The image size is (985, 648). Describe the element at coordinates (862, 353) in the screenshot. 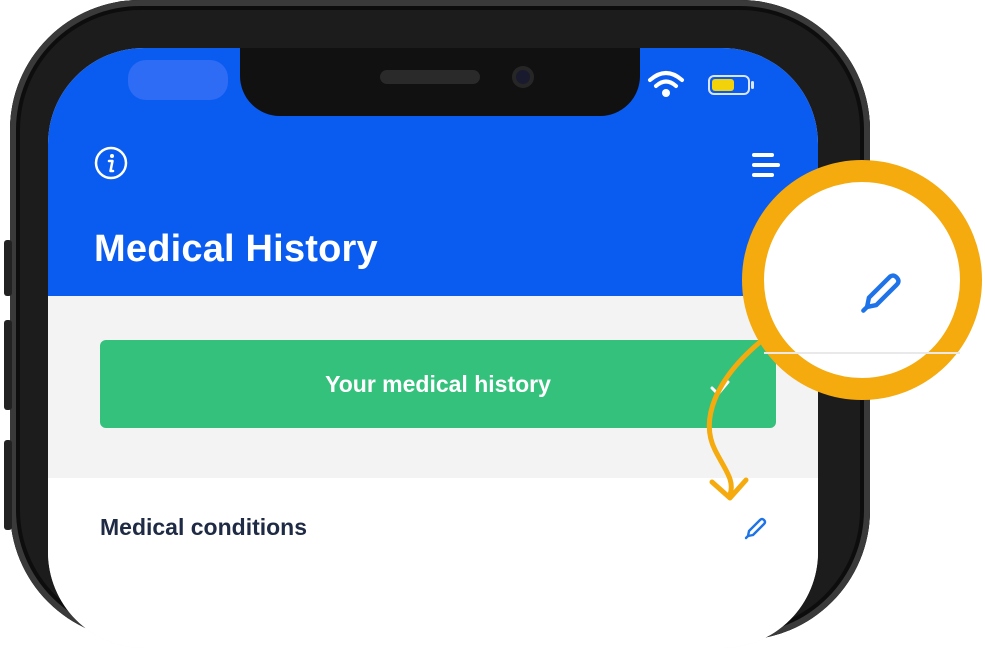

I see `divider` at that location.